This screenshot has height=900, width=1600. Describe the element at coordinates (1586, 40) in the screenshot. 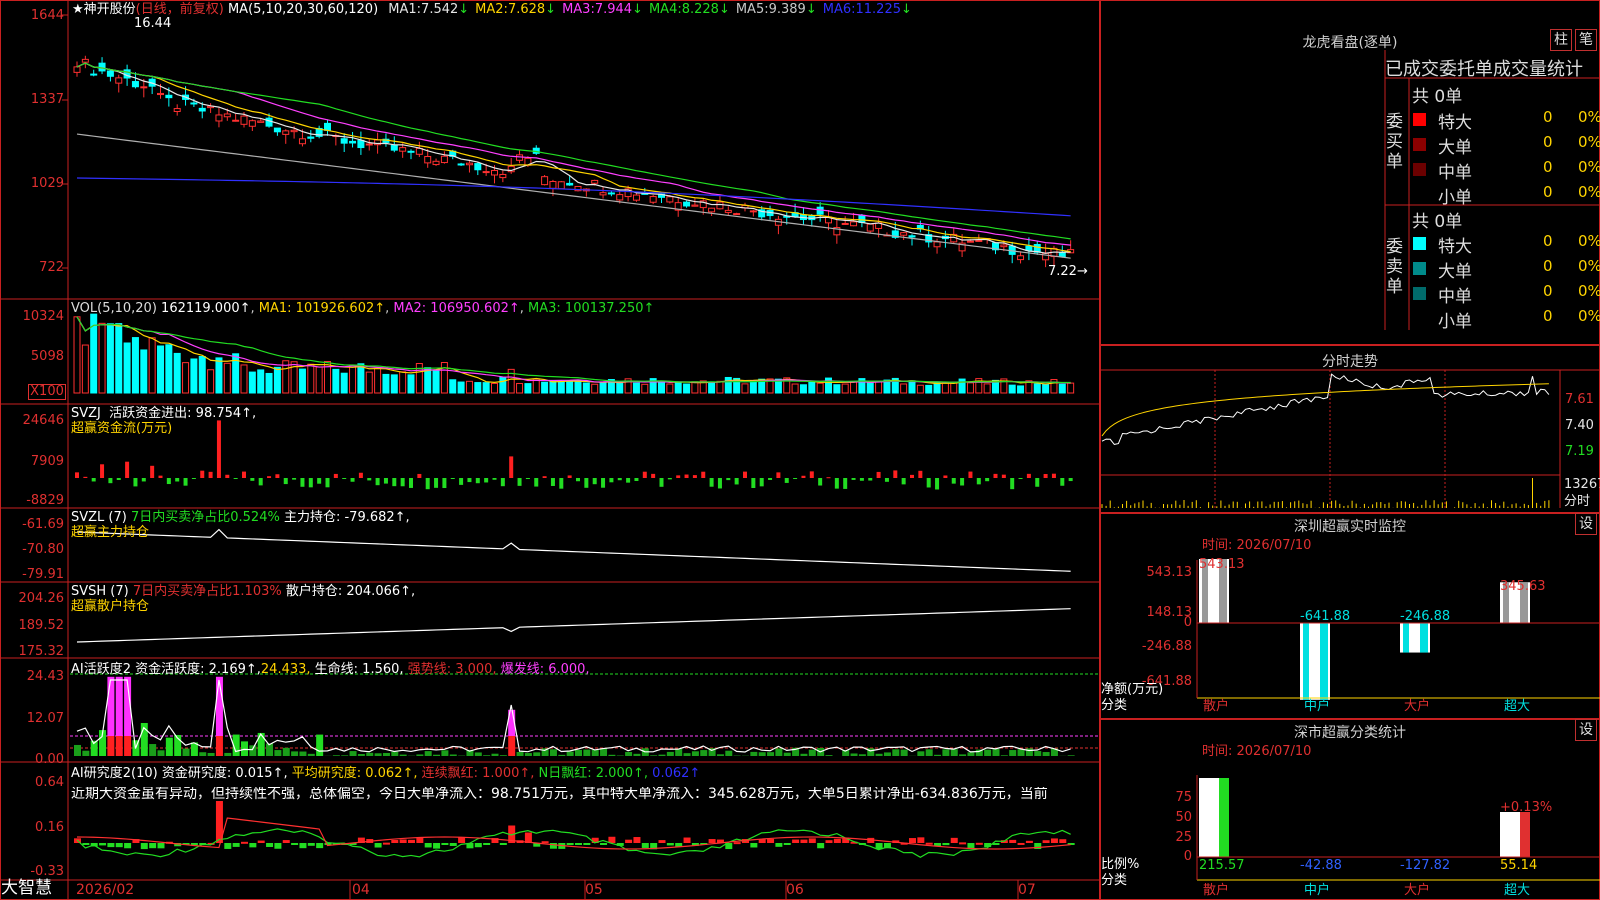

I see `tick-mode-button: 笔` at that location.